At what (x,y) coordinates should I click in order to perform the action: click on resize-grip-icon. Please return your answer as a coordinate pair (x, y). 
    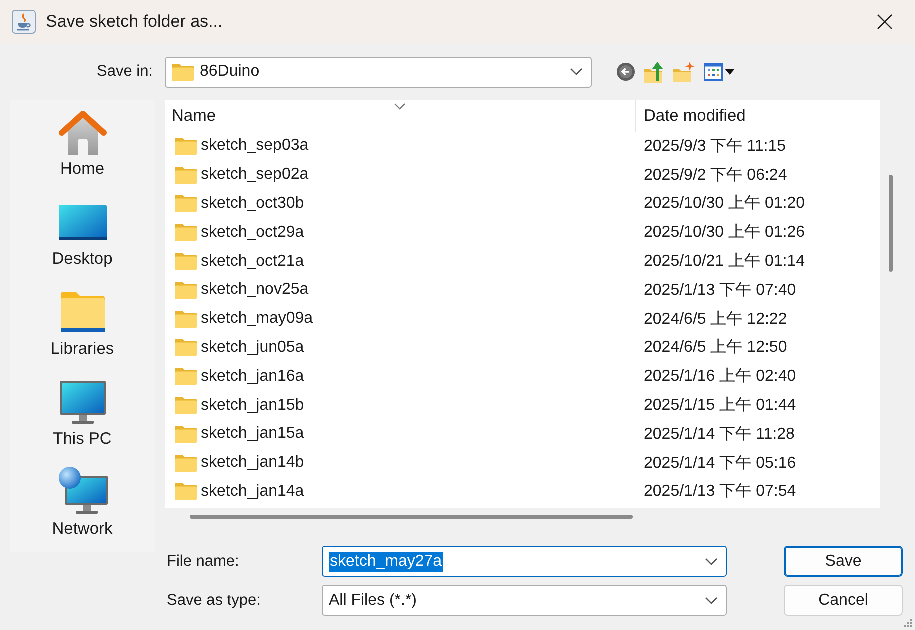
    Looking at the image, I should click on (908, 623).